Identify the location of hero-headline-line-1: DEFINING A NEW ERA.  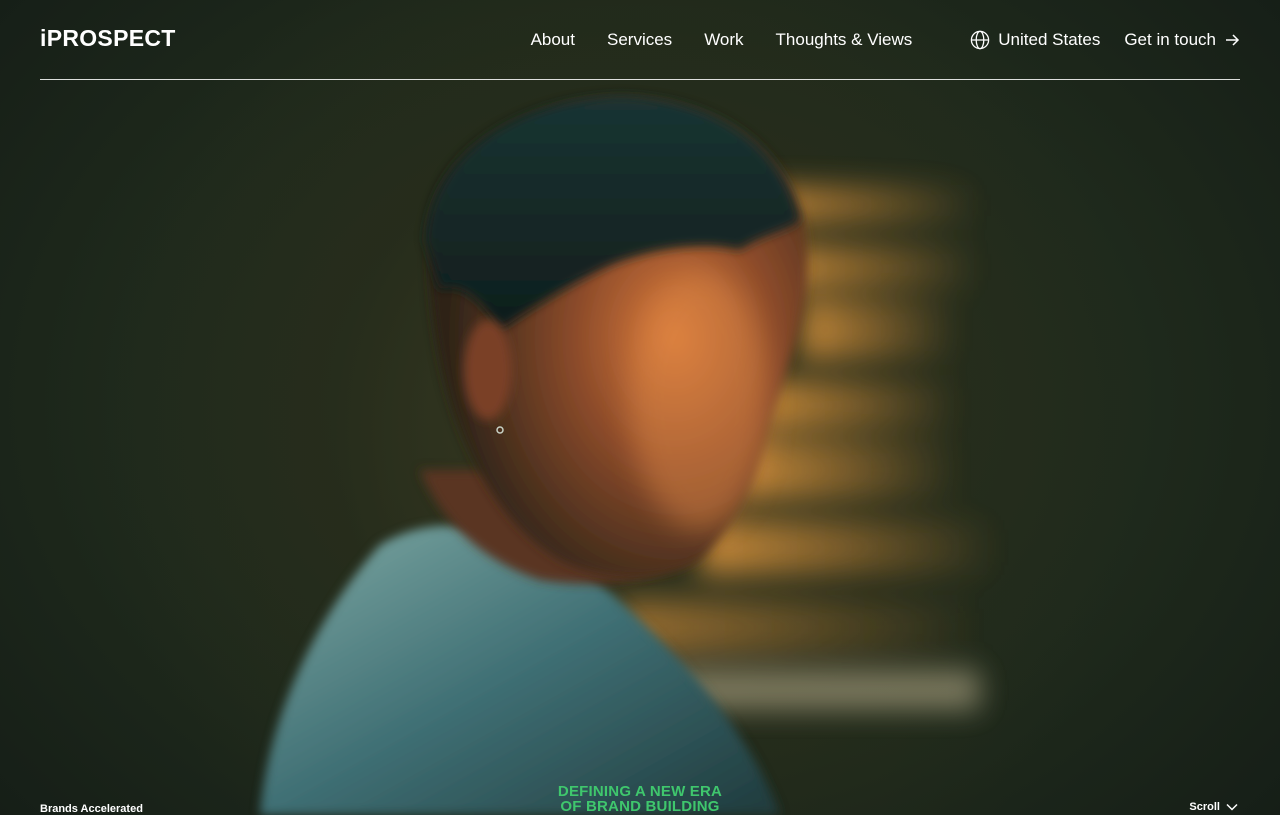
(640, 791).